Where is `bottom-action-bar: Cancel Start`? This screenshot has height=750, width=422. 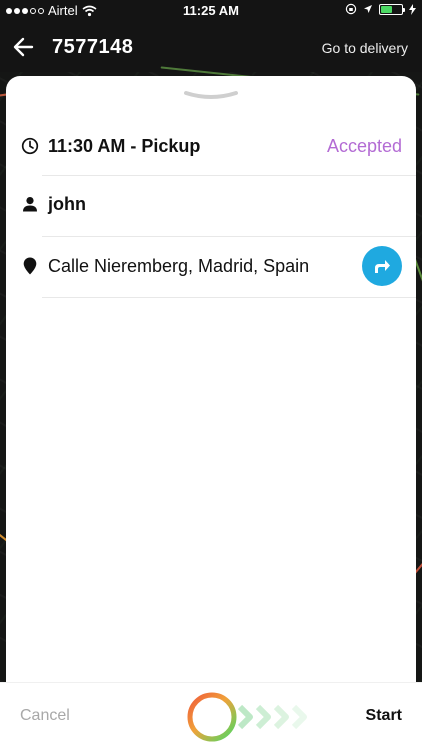 bottom-action-bar: Cancel Start is located at coordinates (211, 716).